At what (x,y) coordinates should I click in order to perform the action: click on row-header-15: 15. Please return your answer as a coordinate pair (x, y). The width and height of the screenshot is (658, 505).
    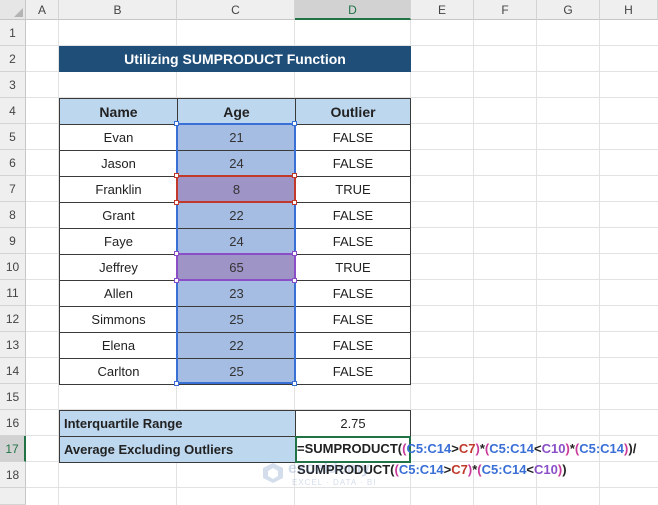
    Looking at the image, I should click on (13, 397).